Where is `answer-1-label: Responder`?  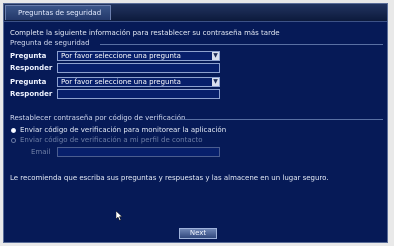
answer-1-label: Responder is located at coordinates (31, 68).